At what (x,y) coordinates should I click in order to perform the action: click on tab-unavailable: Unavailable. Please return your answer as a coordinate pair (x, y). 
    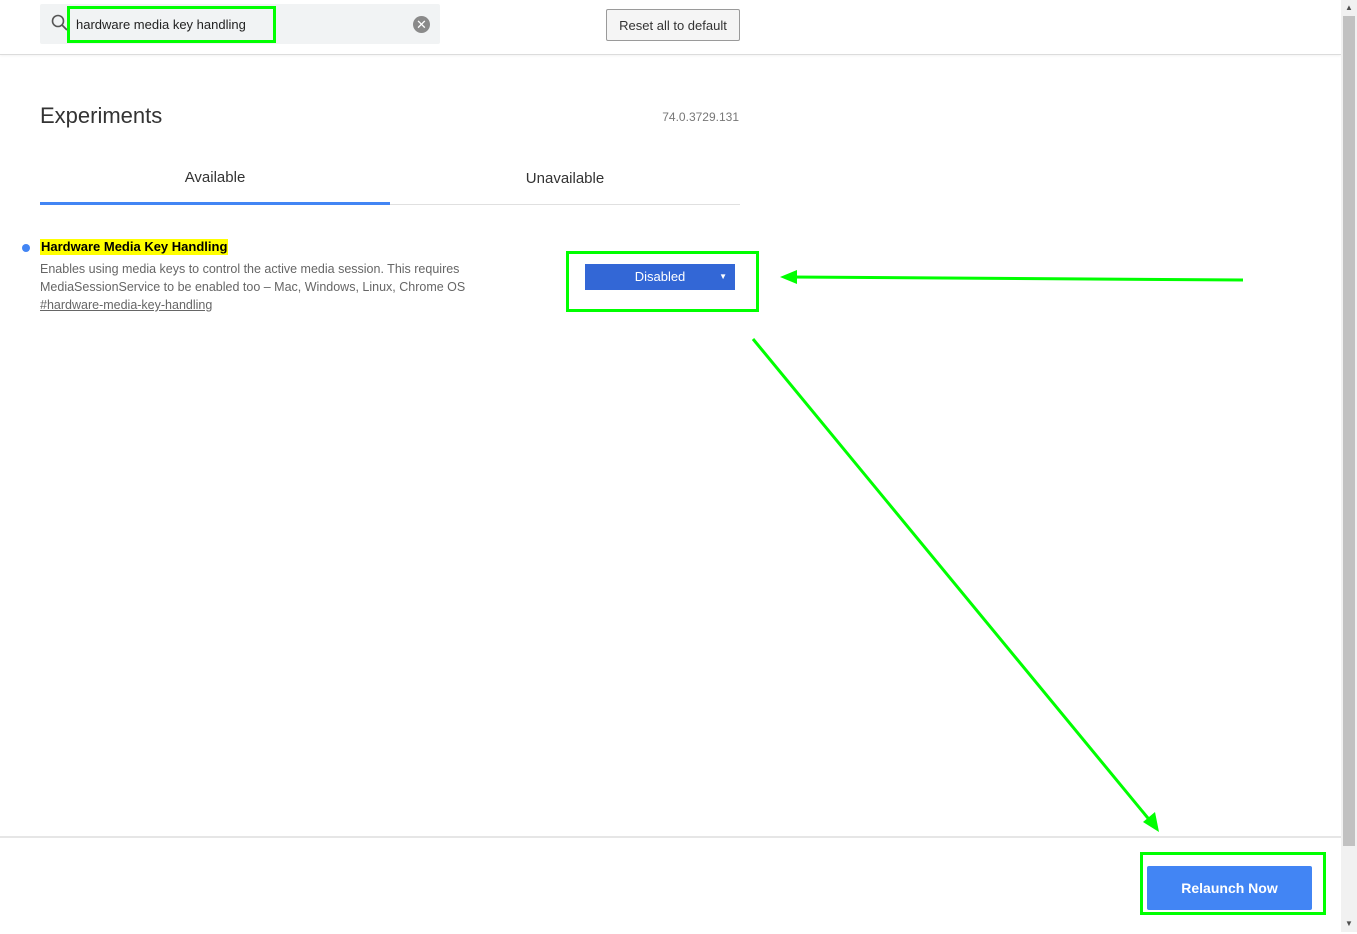
    Looking at the image, I should click on (565, 182).